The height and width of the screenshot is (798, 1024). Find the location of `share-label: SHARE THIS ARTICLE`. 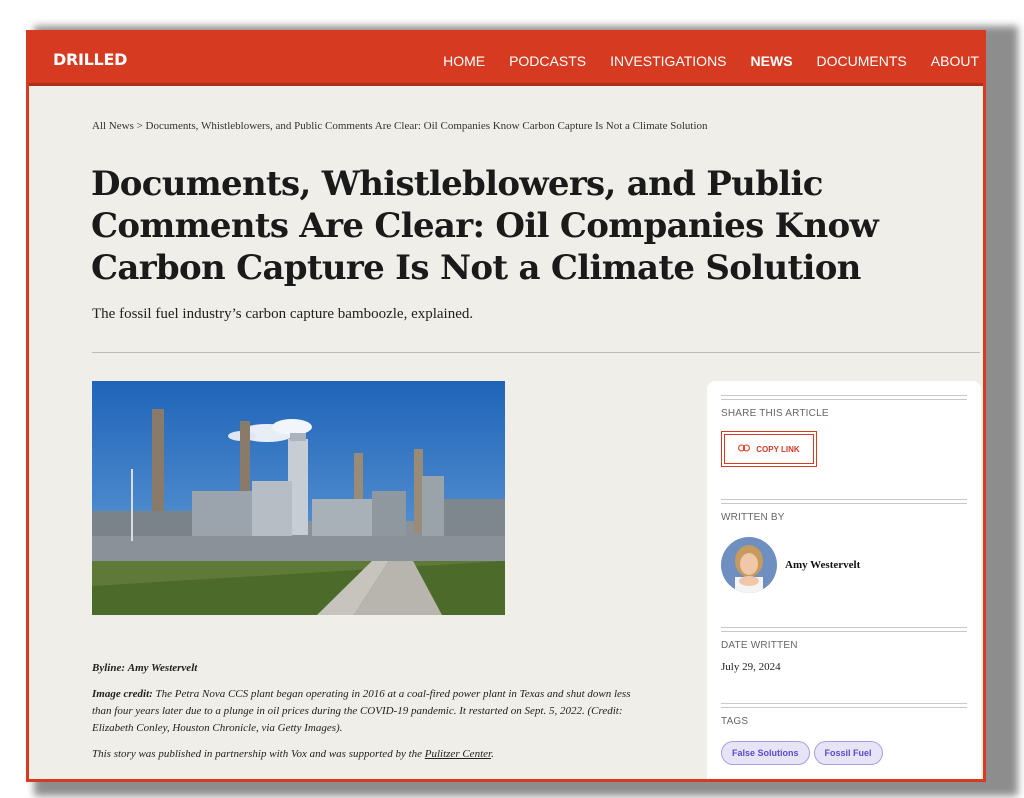

share-label: SHARE THIS ARTICLE is located at coordinates (775, 413).